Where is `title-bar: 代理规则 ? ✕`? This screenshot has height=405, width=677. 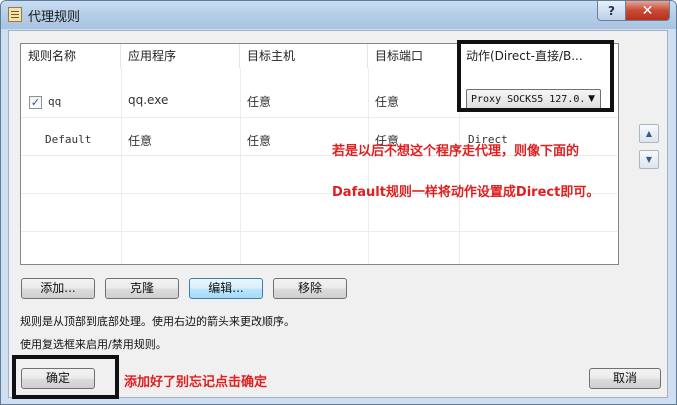
title-bar: 代理规则 ? ✕ is located at coordinates (338, 15).